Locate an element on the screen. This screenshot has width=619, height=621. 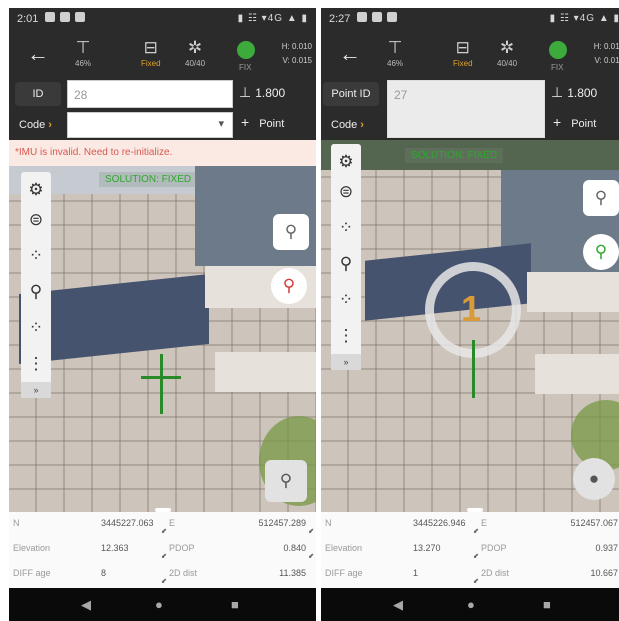
easting-value: 512457.289 is located at coordinates (282, 523).